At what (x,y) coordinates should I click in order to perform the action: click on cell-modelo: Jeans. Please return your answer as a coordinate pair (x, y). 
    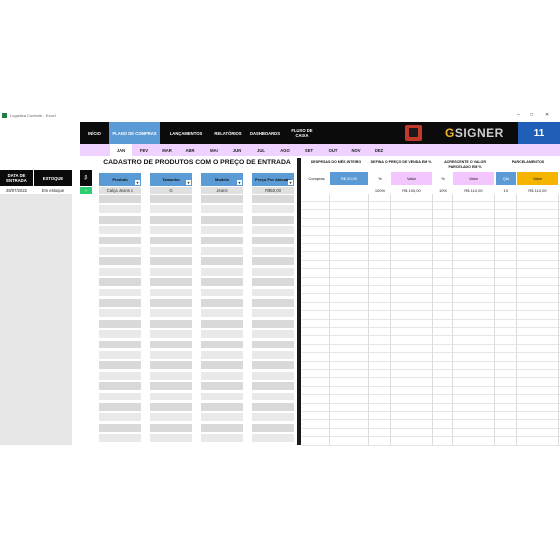
    Looking at the image, I should click on (222, 190).